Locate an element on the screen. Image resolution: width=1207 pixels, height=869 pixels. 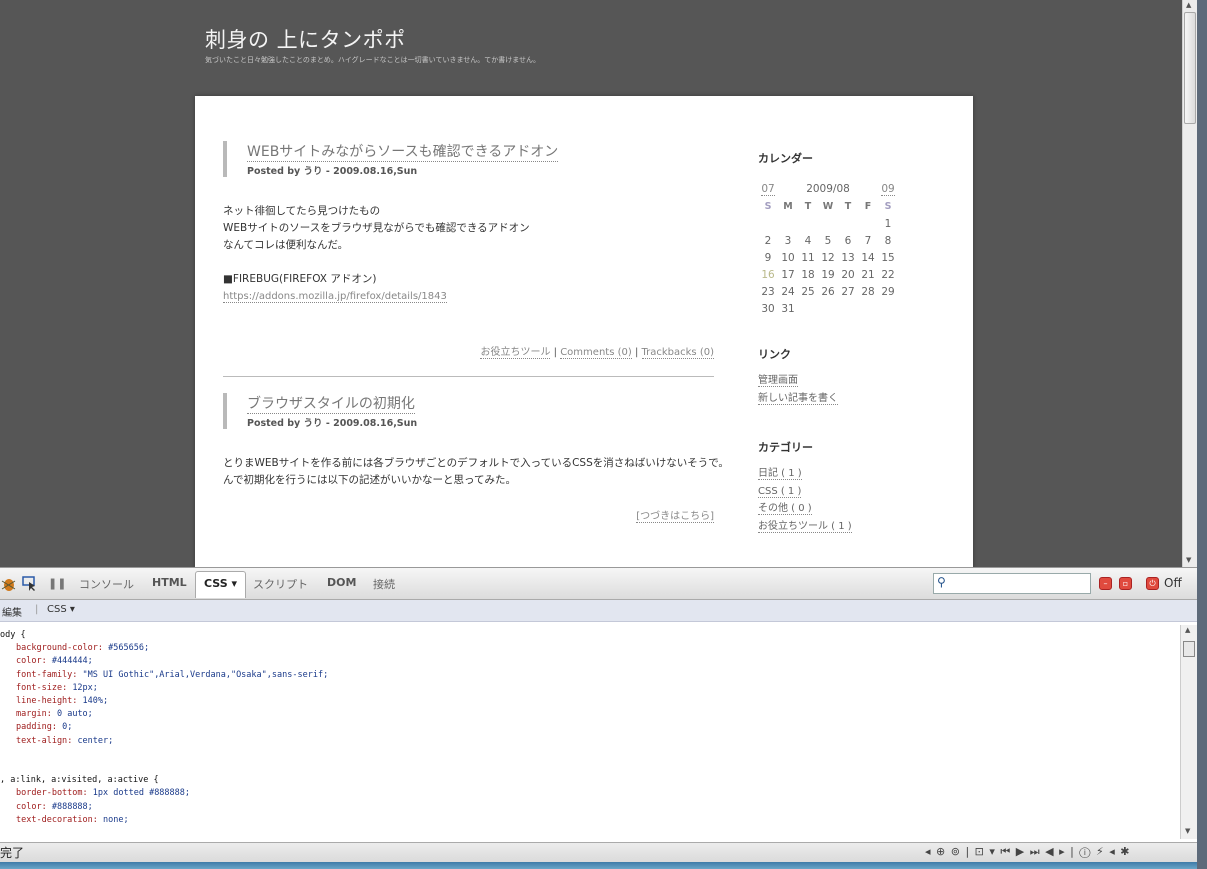
css-value: none; is located at coordinates (116, 820).